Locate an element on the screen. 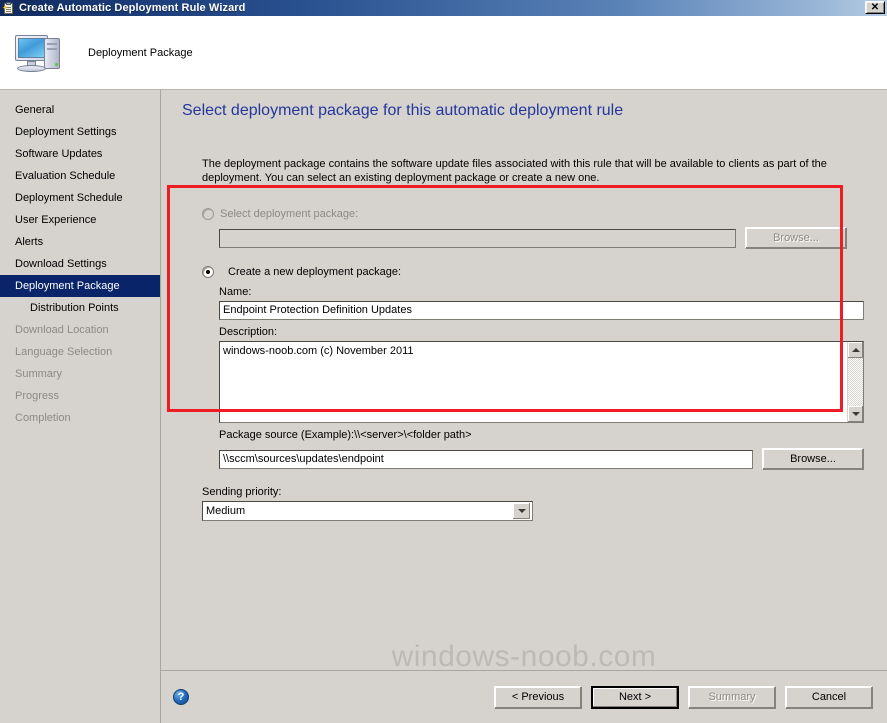 Image resolution: width=887 pixels, height=723 pixels. footer-bar: ? < Previous Next > Summary Cancel is located at coordinates (524, 696).